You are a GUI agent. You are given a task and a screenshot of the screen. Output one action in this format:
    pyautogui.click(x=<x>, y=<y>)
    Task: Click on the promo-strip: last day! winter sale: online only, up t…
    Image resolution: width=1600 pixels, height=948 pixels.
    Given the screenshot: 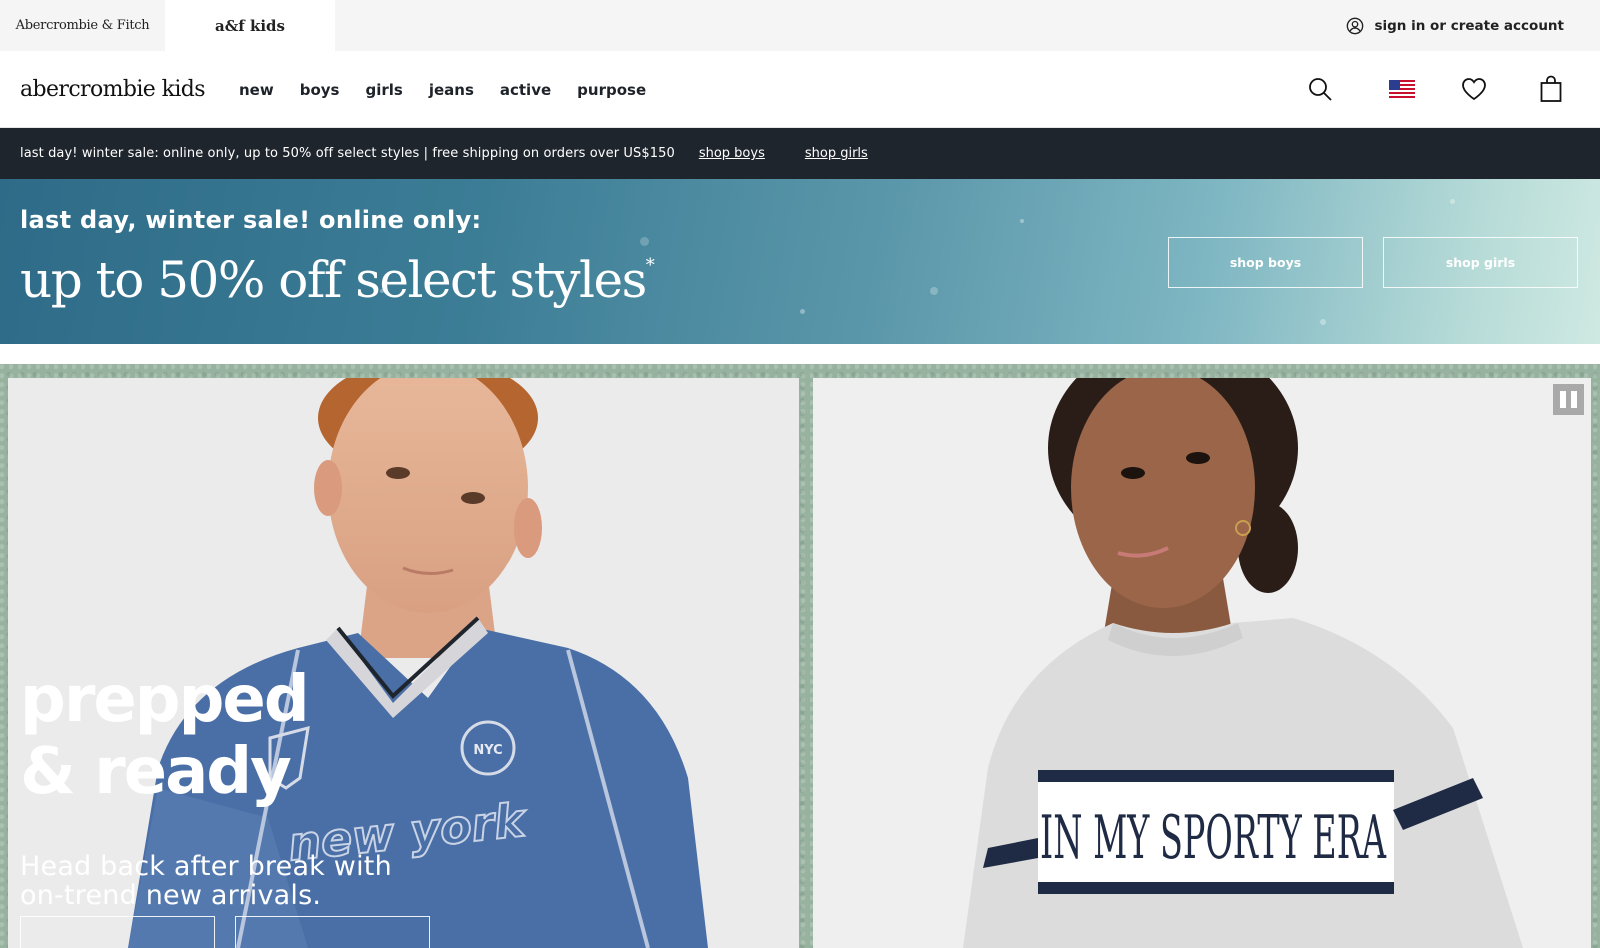 What is the action you would take?
    pyautogui.click(x=800, y=153)
    